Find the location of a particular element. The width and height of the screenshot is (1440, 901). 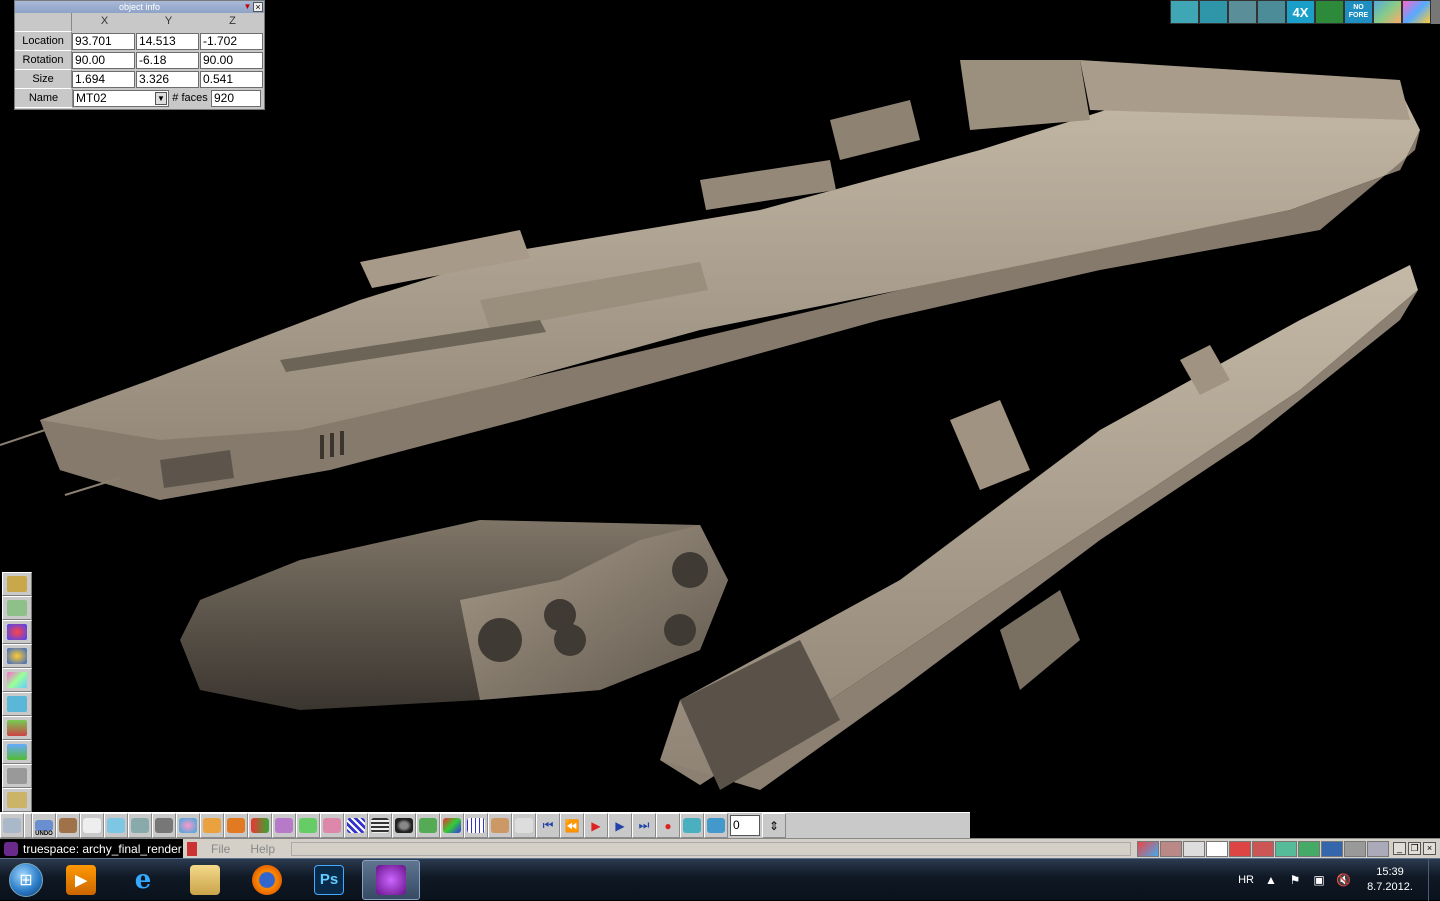

rewind-start-button: ⏮ is located at coordinates (548, 825).